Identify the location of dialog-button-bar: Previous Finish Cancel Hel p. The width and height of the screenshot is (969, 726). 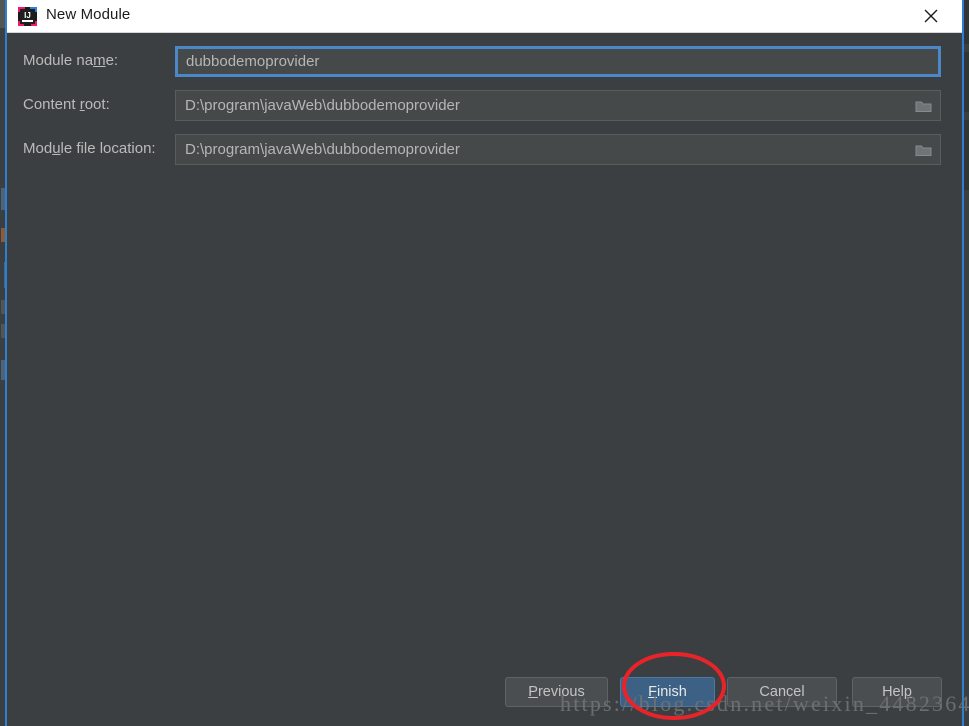
(484, 698).